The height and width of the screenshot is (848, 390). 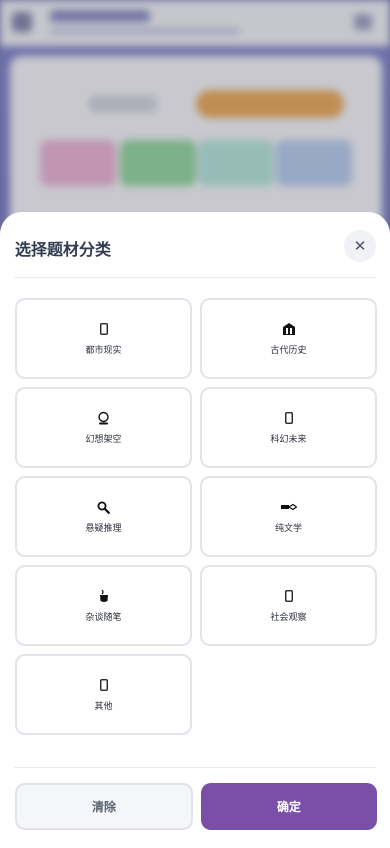 What do you see at coordinates (104, 418) in the screenshot?
I see `crystal-ball-icon` at bounding box center [104, 418].